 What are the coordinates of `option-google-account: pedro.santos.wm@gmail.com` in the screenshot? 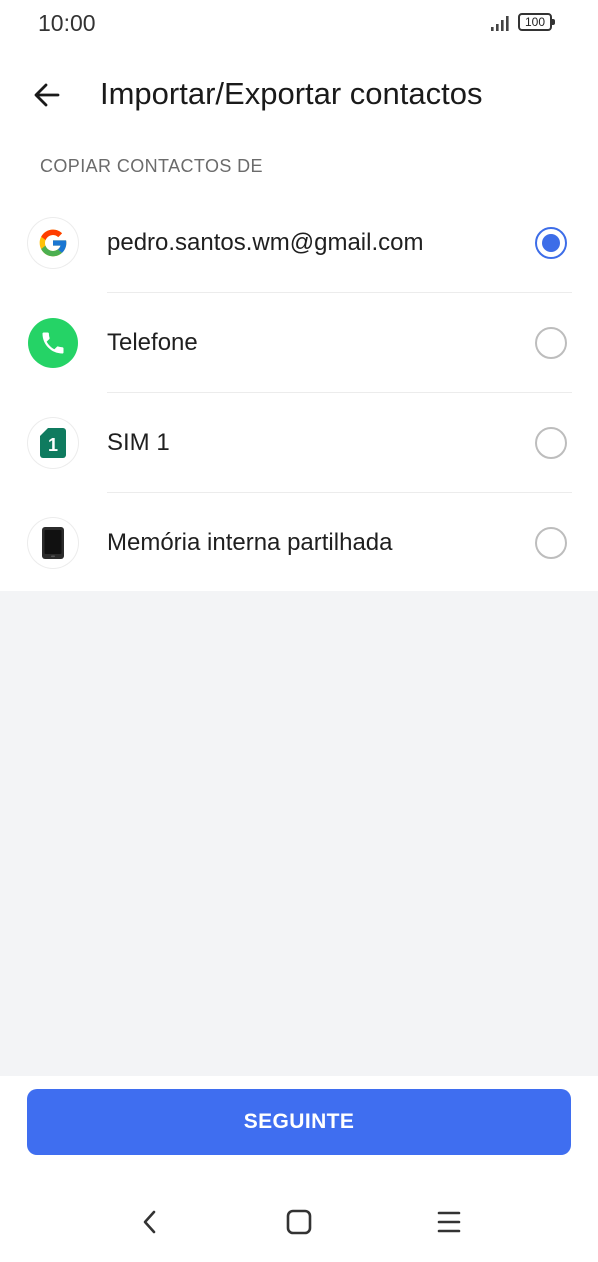 It's located at (299, 243).